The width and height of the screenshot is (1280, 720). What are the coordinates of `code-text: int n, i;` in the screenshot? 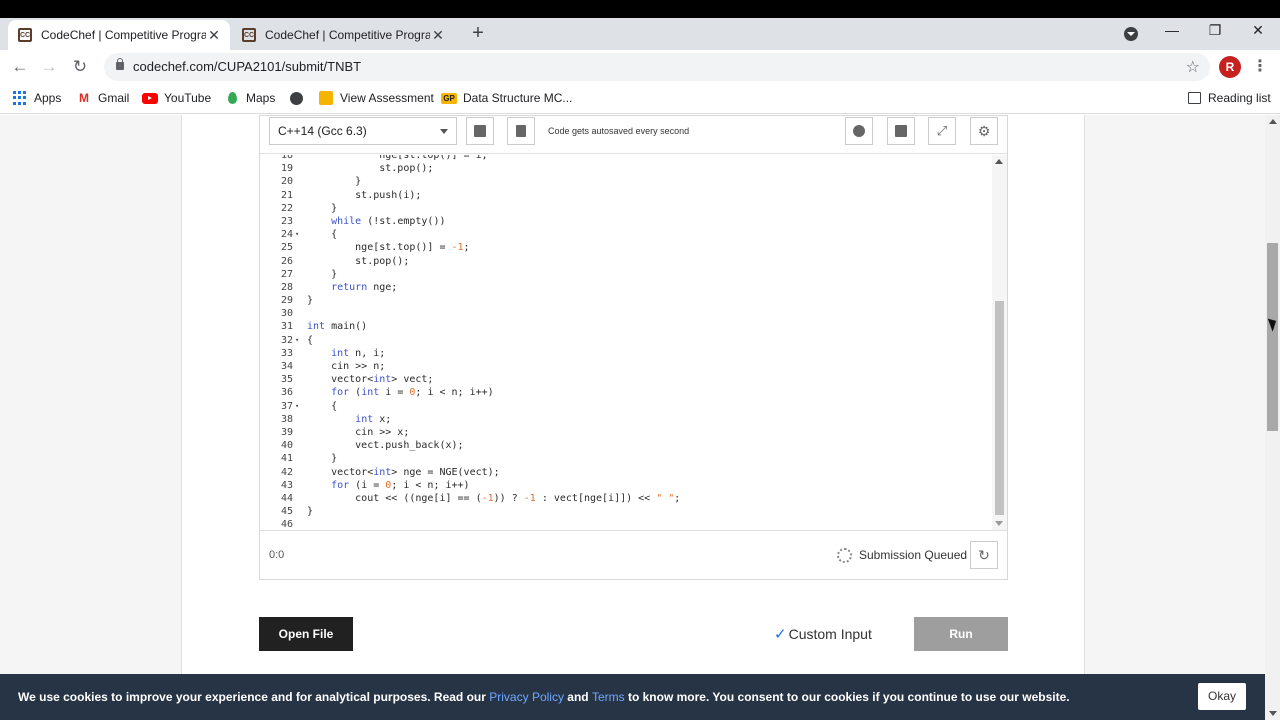 It's located at (346, 353).